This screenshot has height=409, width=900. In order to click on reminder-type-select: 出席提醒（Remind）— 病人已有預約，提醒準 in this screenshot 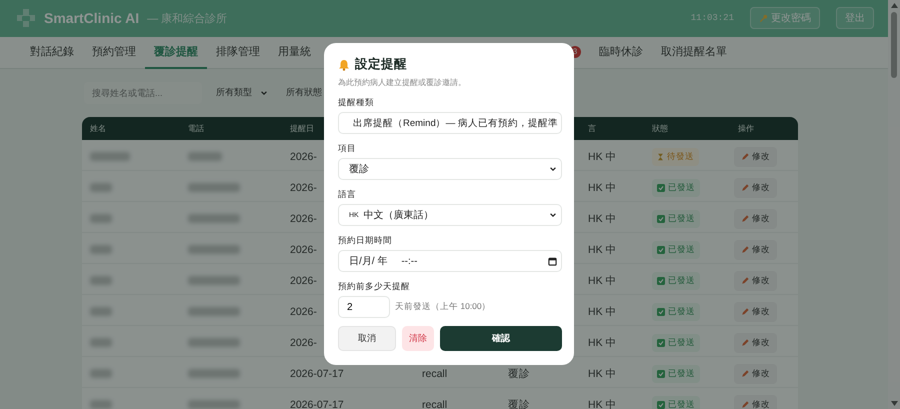, I will do `click(450, 123)`.